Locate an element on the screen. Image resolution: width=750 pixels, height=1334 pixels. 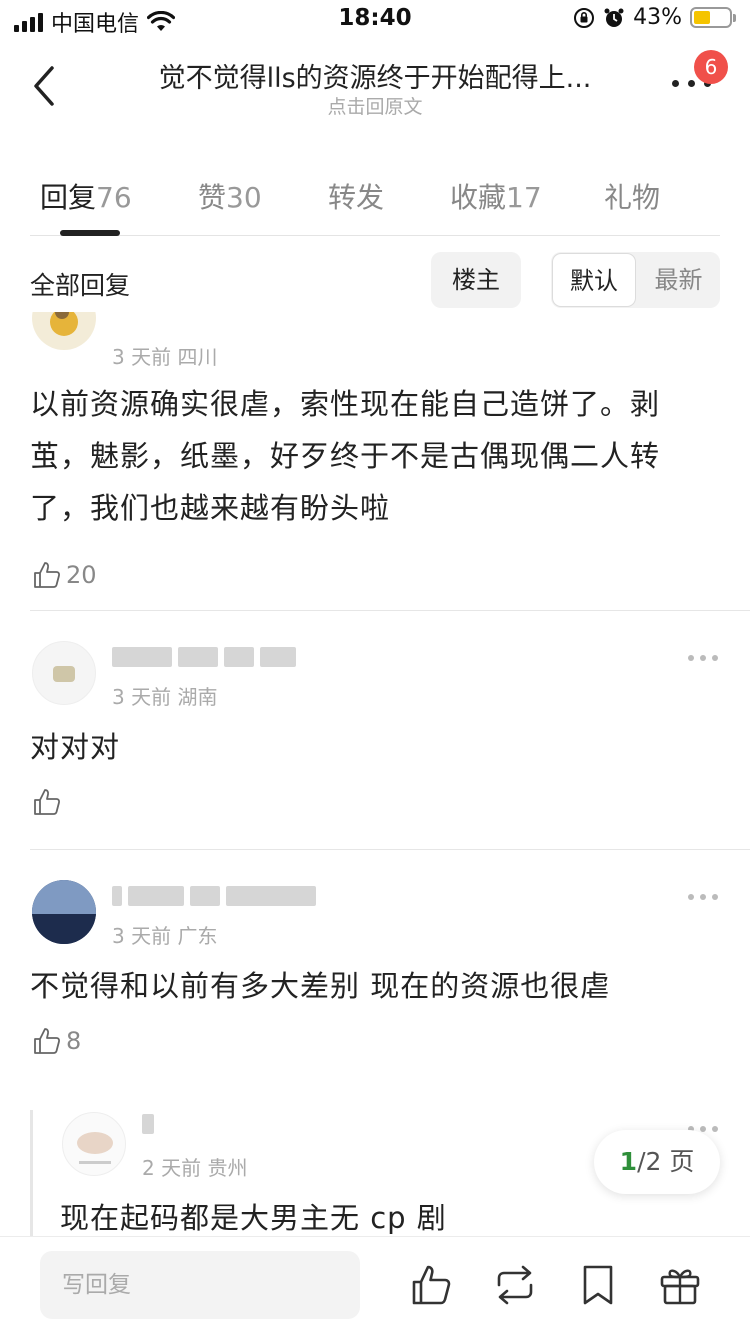
tab-reposts: 转发 is located at coordinates (356, 196).